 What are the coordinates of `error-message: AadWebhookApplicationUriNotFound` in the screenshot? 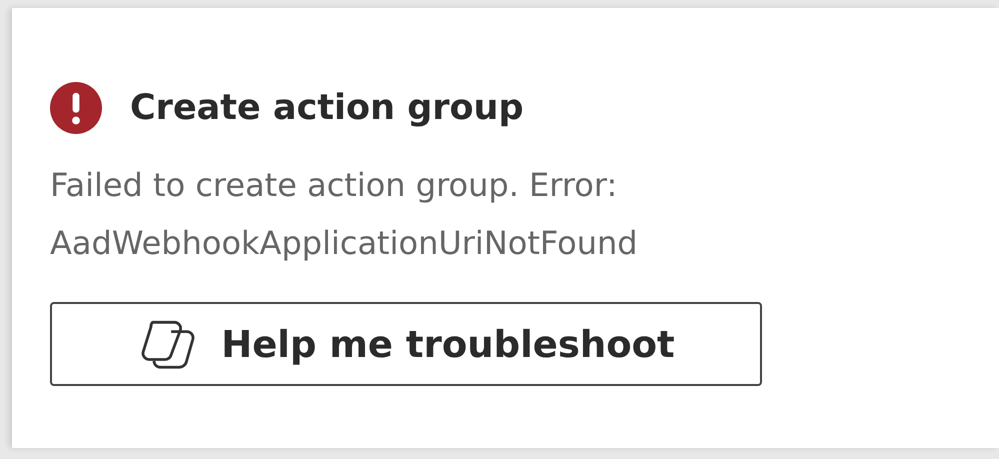 It's located at (344, 243).